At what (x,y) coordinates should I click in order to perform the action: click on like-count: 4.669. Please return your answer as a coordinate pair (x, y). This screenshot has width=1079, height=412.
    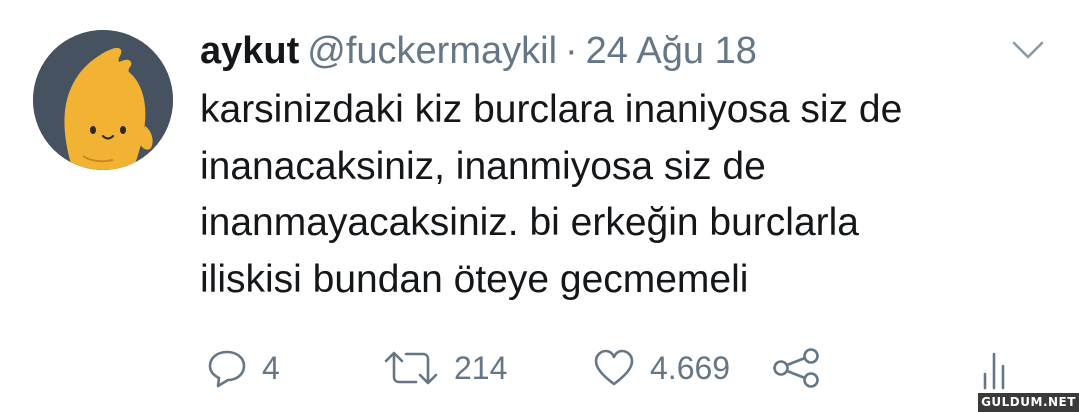
    Looking at the image, I should click on (690, 367).